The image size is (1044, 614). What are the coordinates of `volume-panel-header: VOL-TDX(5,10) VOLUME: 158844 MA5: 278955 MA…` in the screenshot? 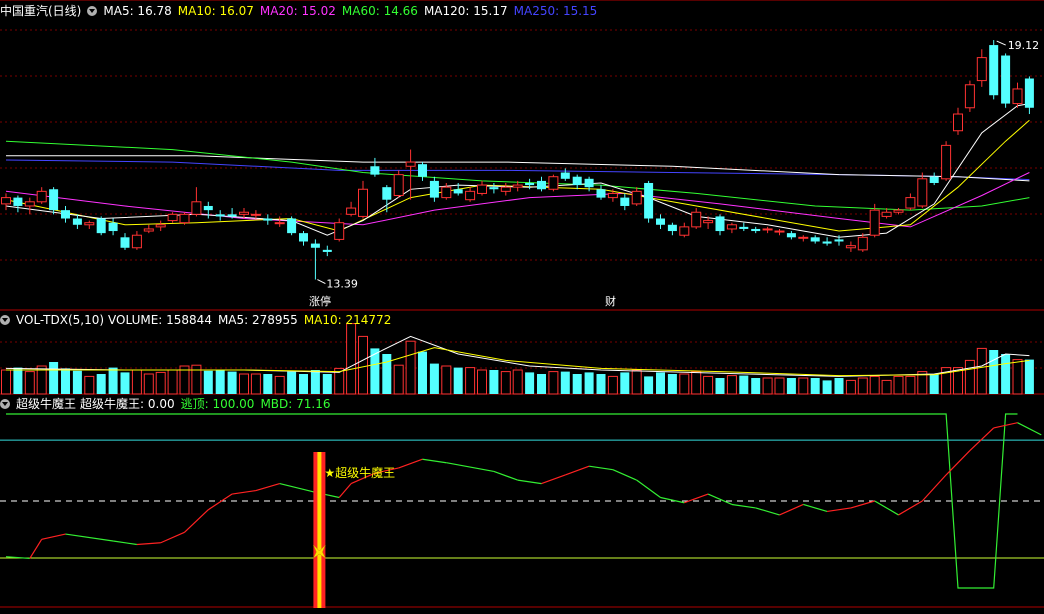 It's located at (198, 320).